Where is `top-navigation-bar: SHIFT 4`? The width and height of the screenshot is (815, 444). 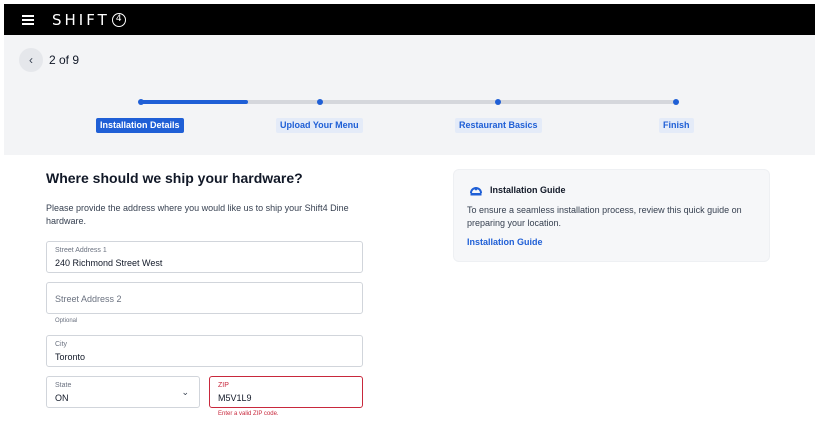 top-navigation-bar: SHIFT 4 is located at coordinates (409, 19).